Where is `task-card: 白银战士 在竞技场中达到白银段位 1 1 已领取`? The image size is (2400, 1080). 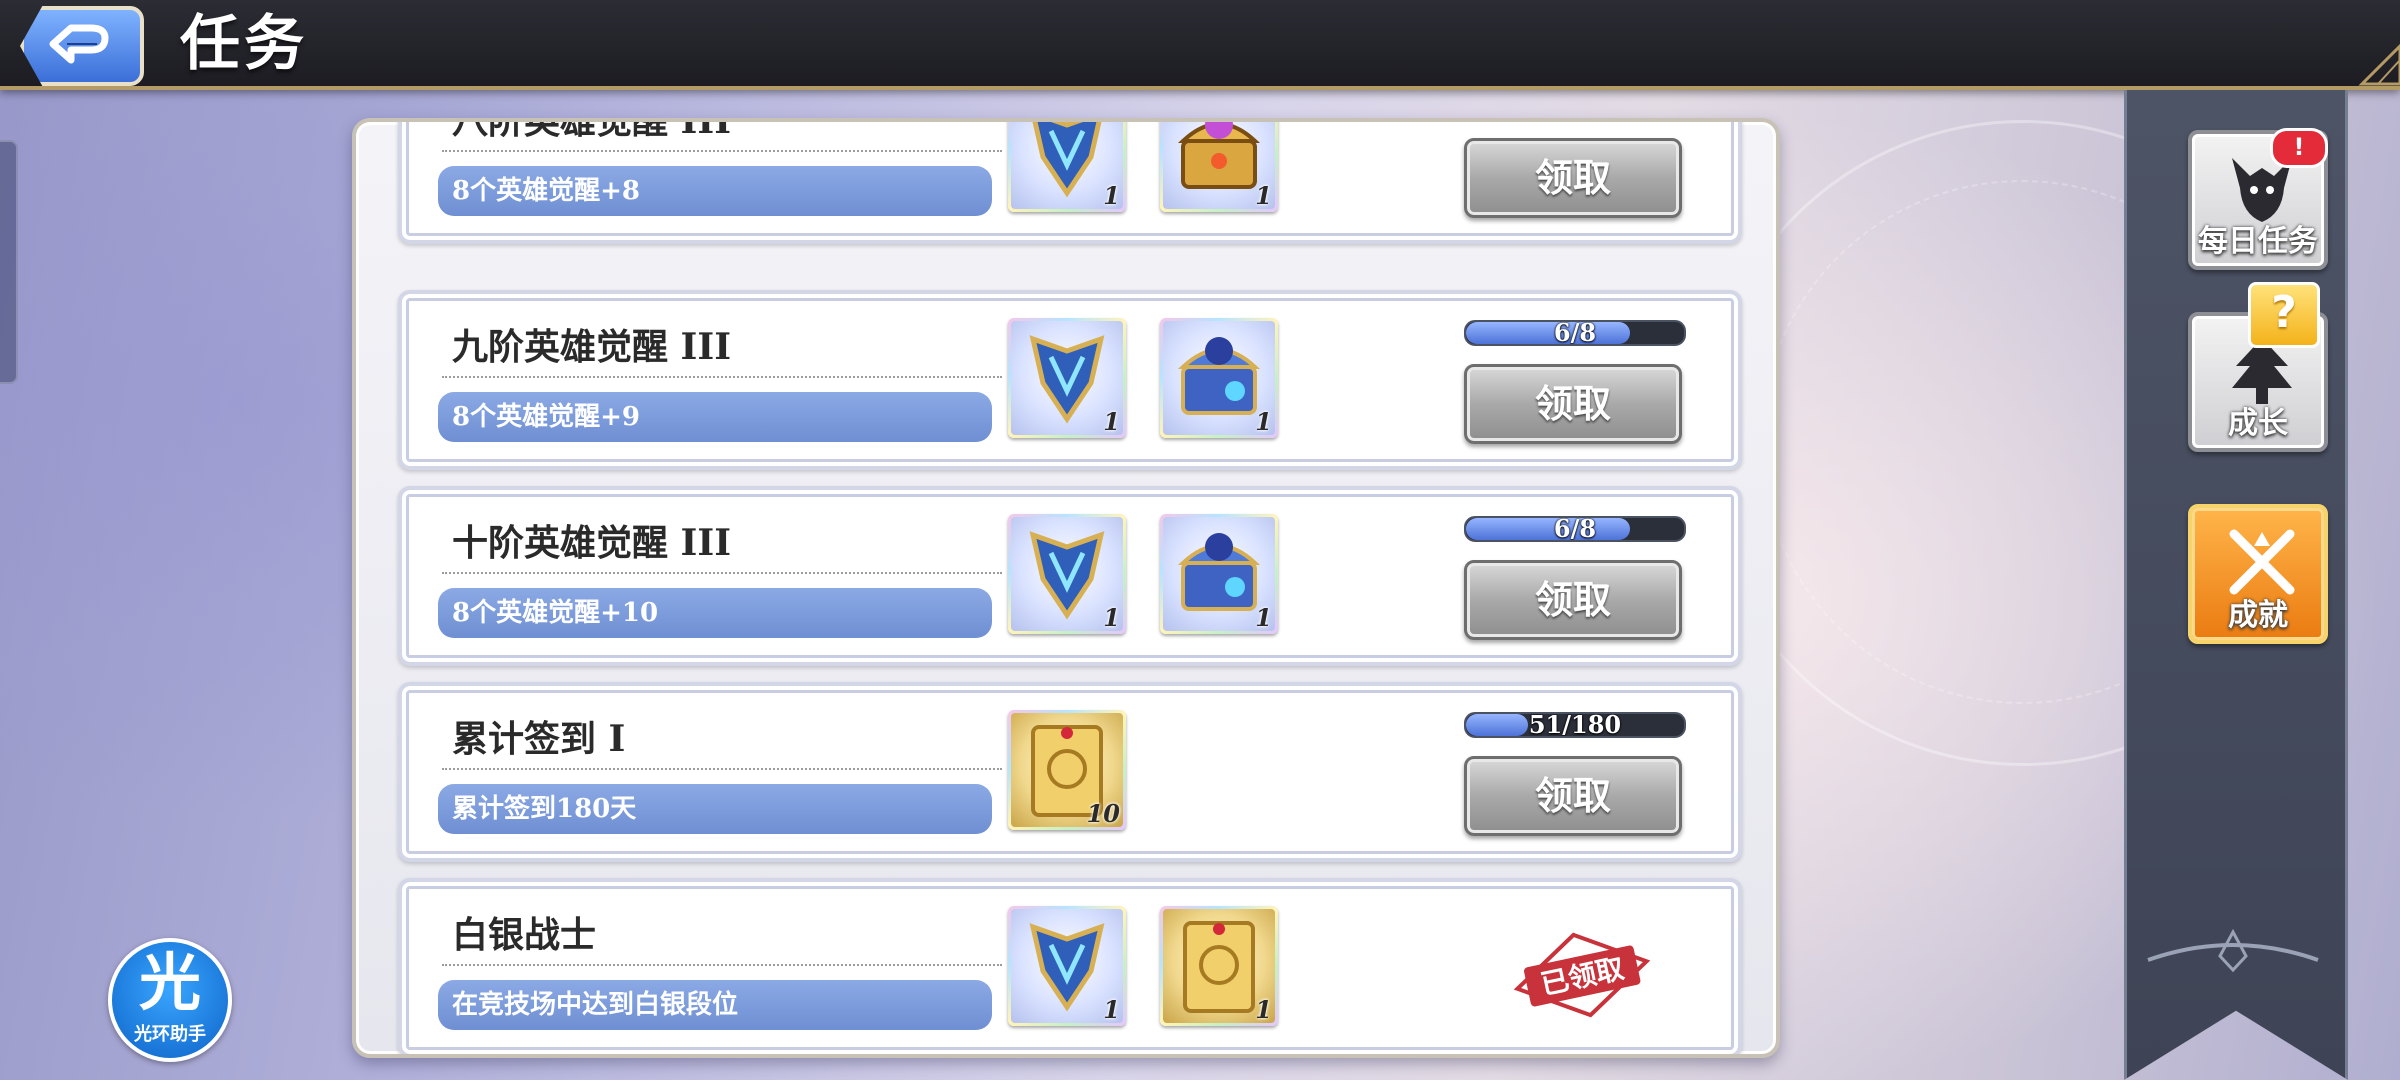
task-card: 白银战士 在竞技场中达到白银段位 1 1 已领取 is located at coordinates (1070, 966).